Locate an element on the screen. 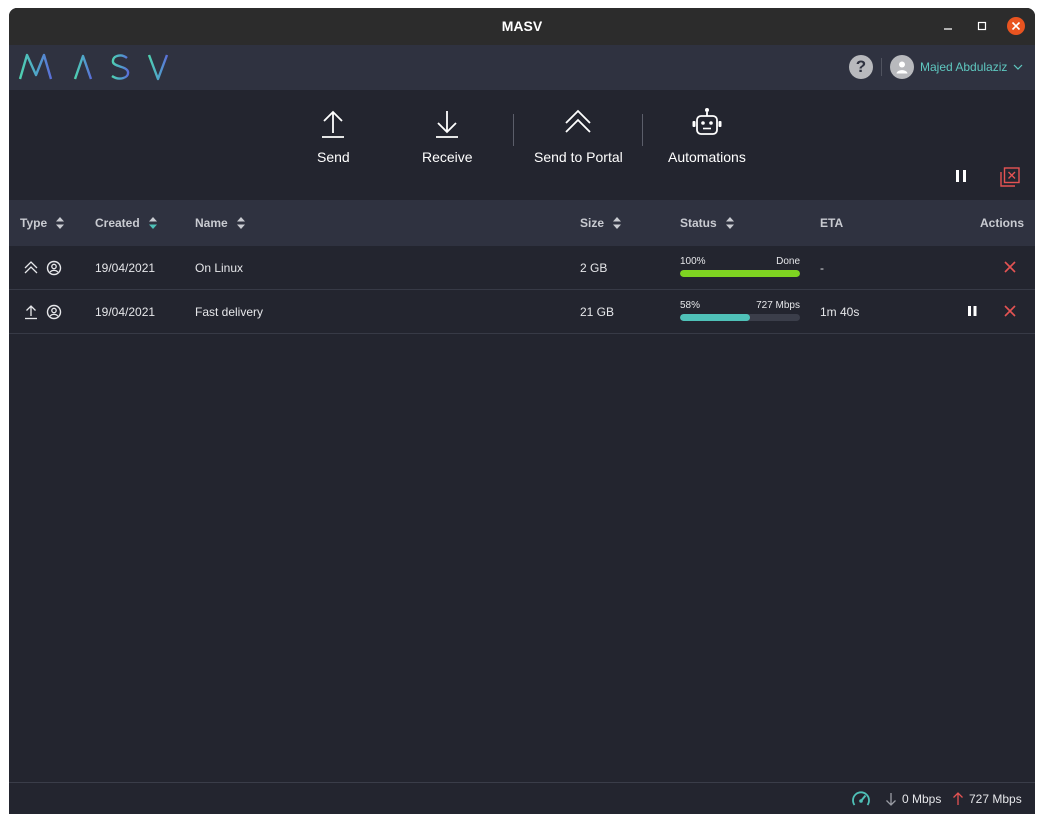  automations-label: Automations is located at coordinates (707, 157).